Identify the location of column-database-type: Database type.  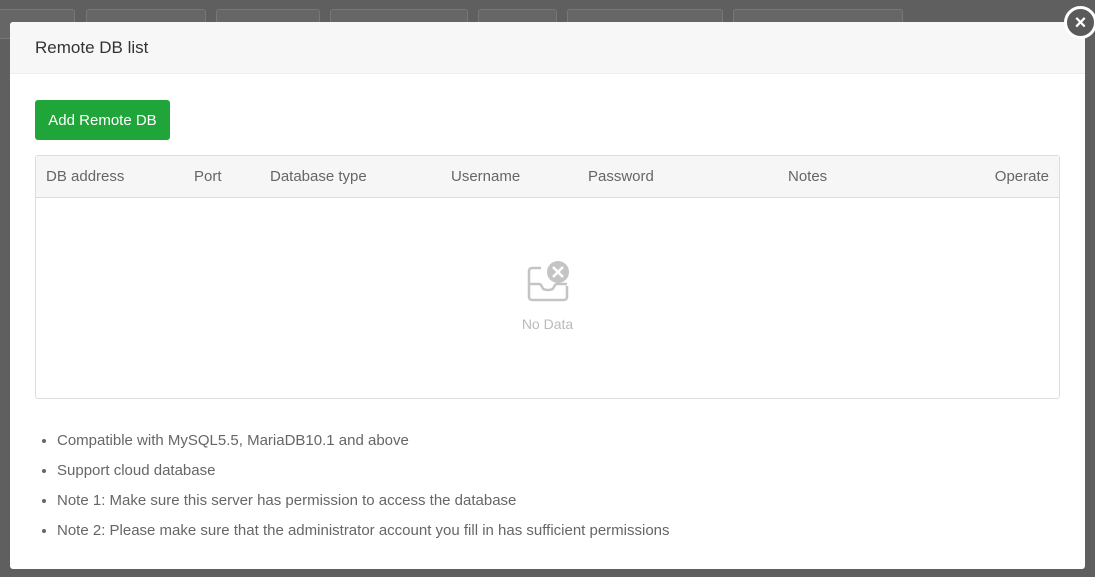
(318, 176).